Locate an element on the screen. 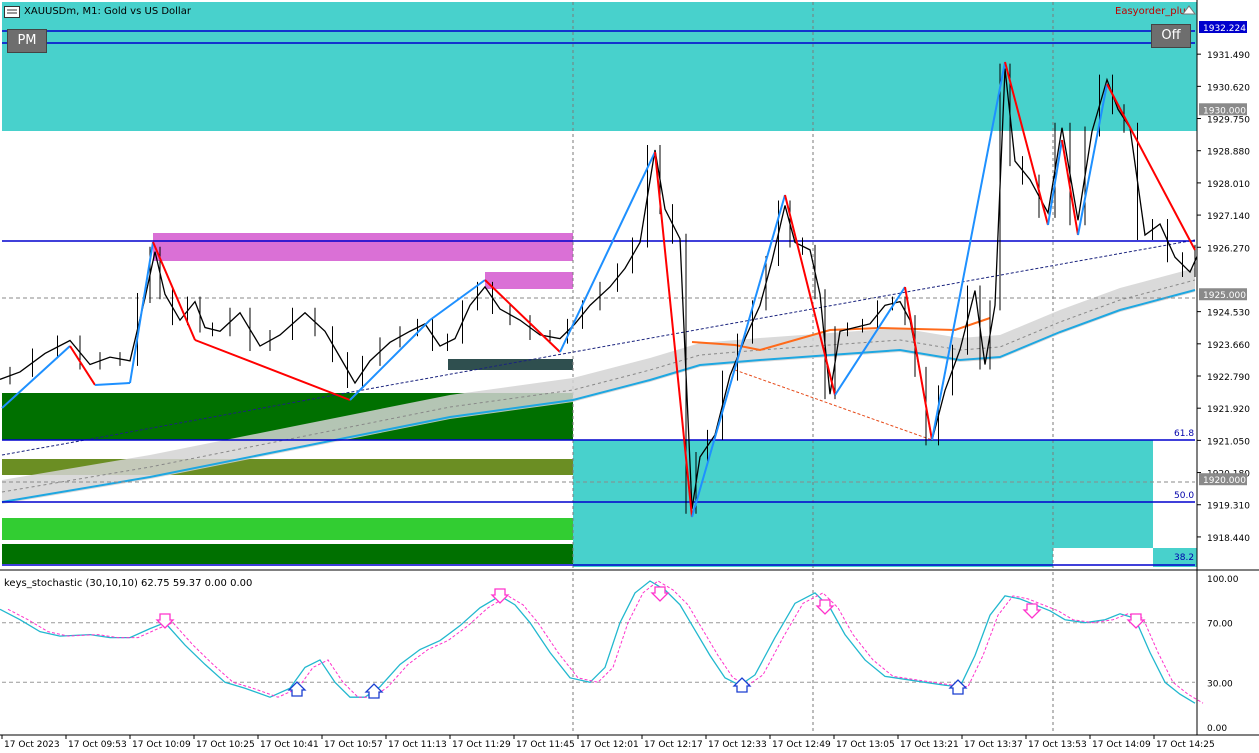 The height and width of the screenshot is (753, 1259). price-tick-label: 1918.440 is located at coordinates (1228, 539).